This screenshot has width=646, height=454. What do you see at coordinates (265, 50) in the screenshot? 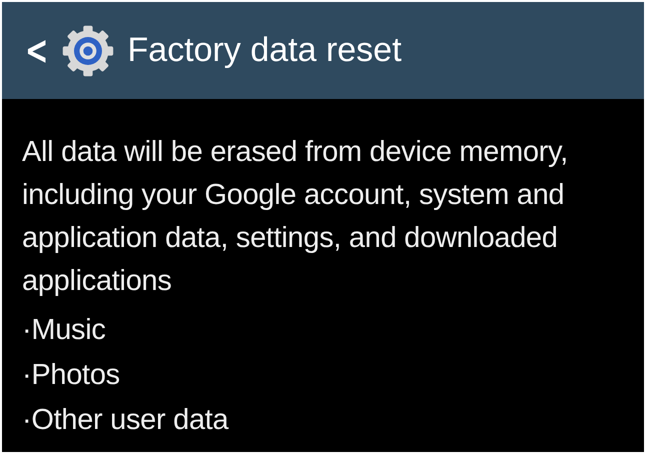
I see `screen-title: Factory data reset` at bounding box center [265, 50].